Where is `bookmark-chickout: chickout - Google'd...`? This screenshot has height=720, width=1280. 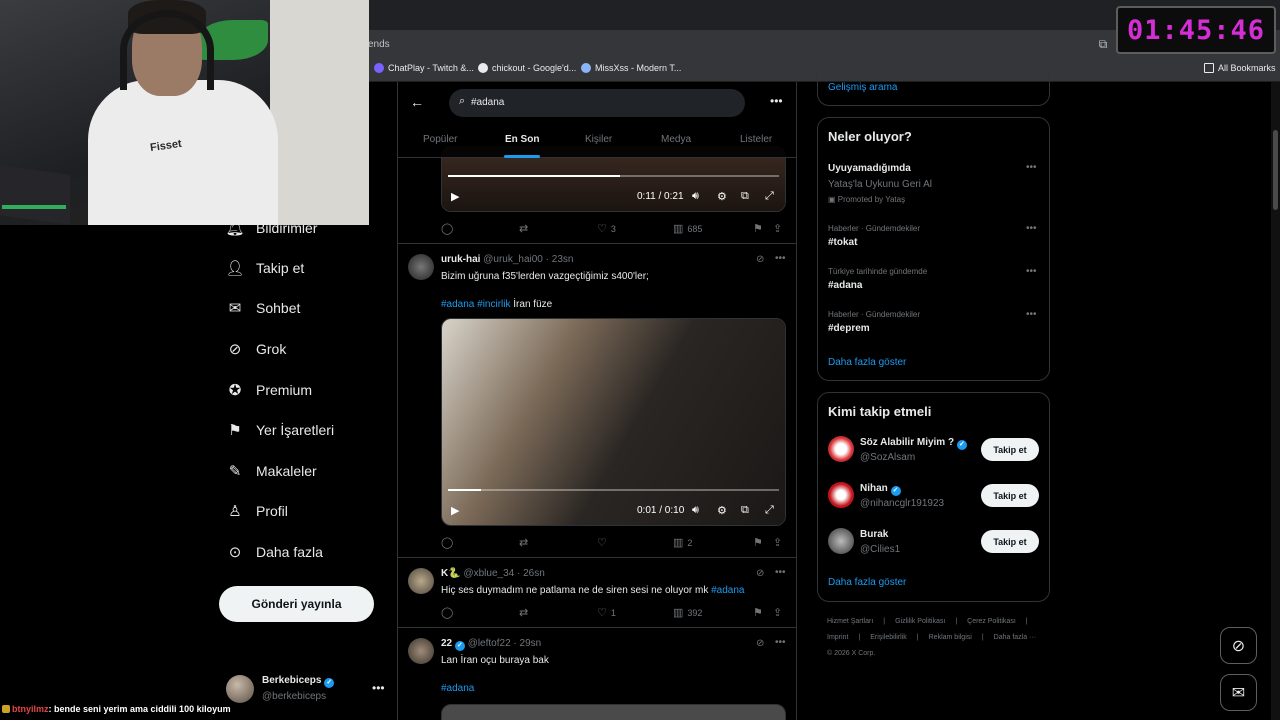 bookmark-chickout: chickout - Google'd... is located at coordinates (527, 68).